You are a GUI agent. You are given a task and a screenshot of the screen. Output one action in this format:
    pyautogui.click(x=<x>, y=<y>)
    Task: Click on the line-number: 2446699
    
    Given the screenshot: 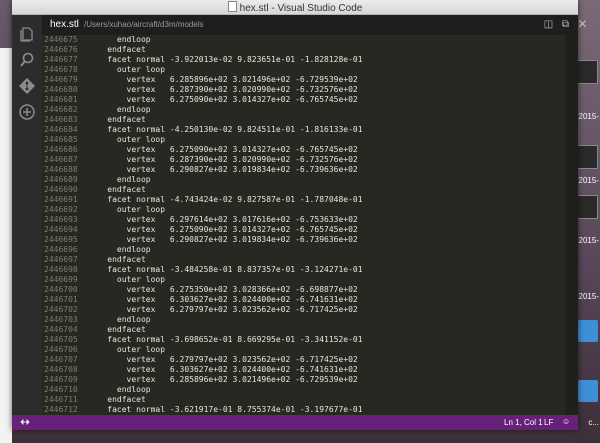 What is the action you would take?
    pyautogui.click(x=61, y=279)
    